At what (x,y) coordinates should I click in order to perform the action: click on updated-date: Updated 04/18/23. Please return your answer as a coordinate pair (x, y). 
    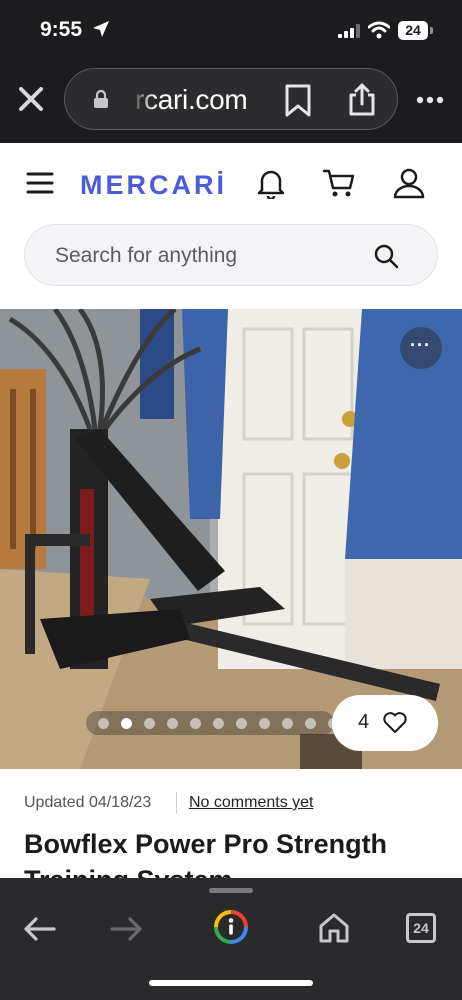
    Looking at the image, I should click on (88, 802).